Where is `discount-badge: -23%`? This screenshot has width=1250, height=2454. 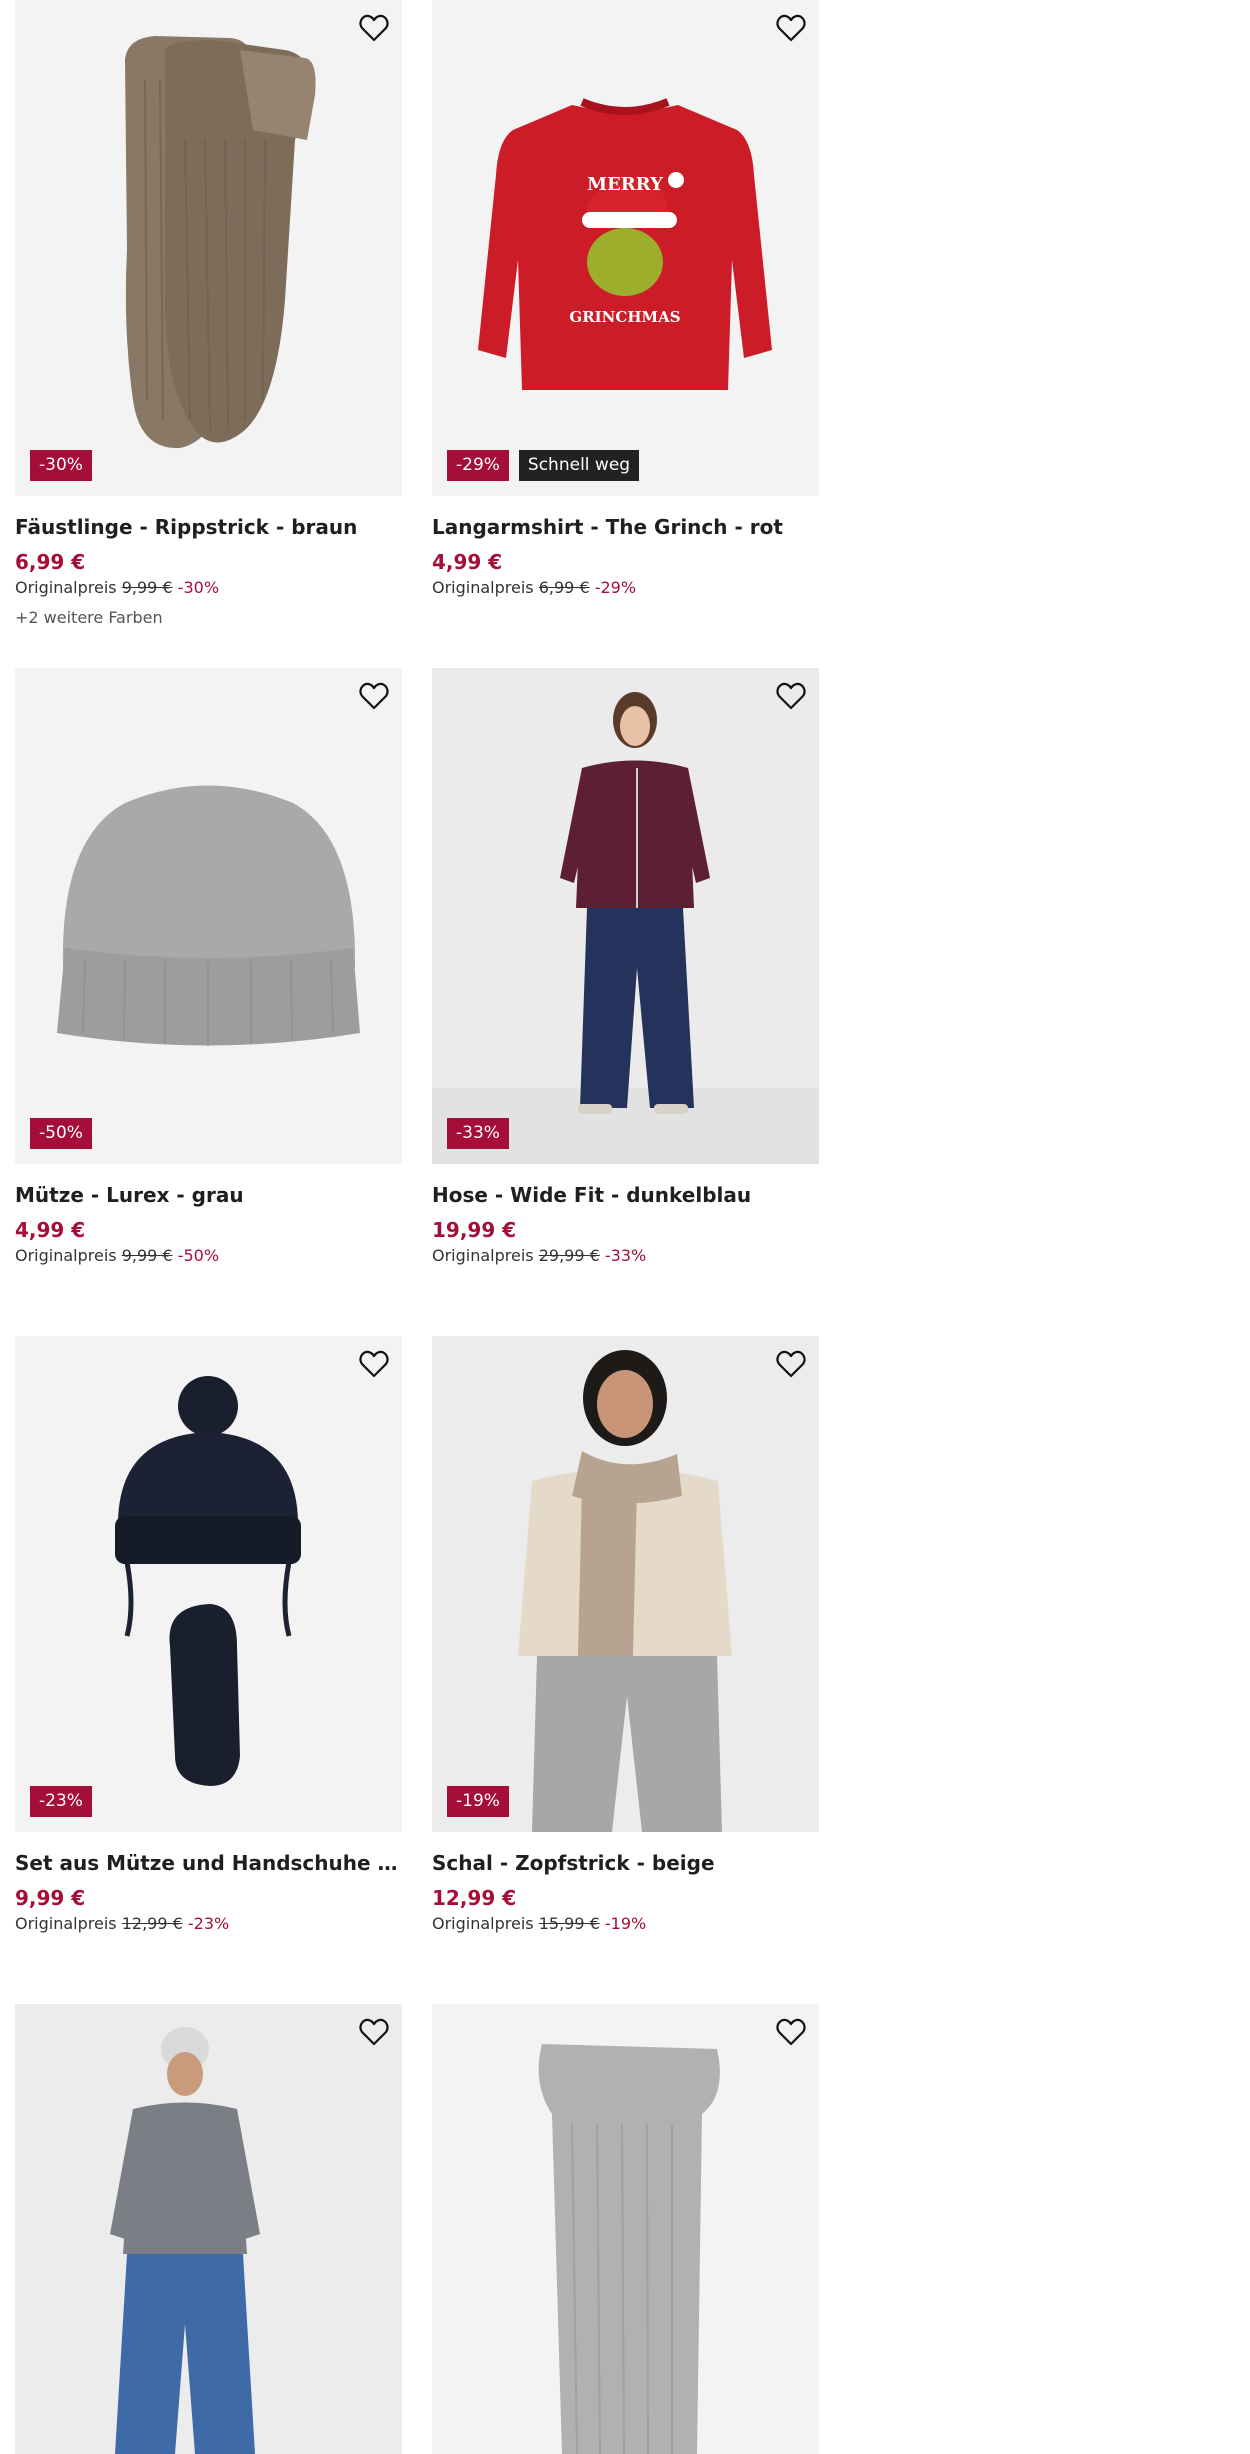 discount-badge: -23% is located at coordinates (61, 1801).